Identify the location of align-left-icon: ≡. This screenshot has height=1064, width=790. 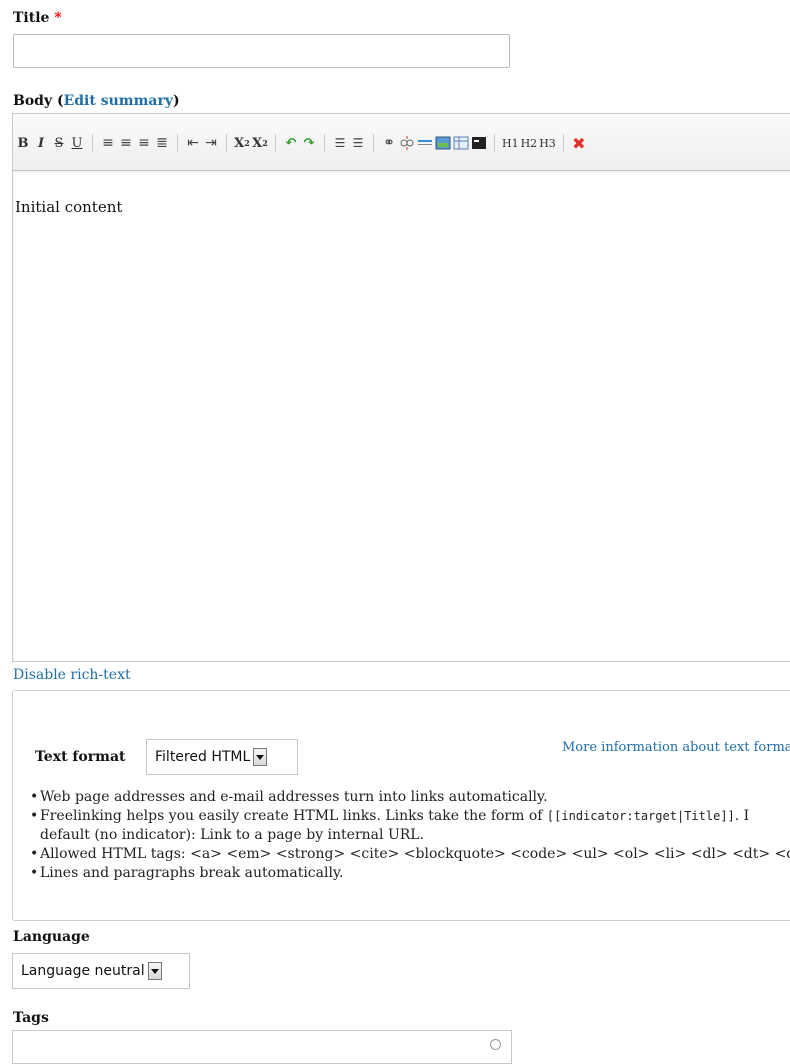
(108, 143).